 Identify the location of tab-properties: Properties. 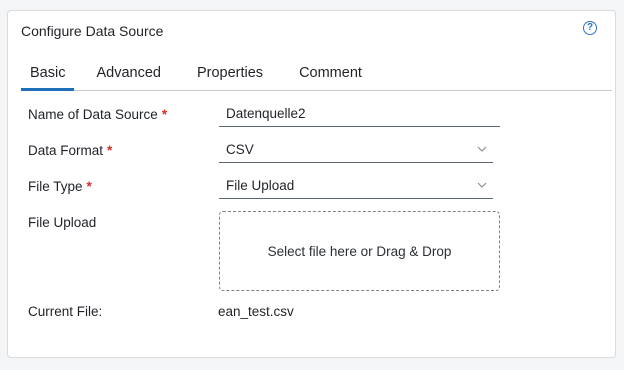
(230, 73).